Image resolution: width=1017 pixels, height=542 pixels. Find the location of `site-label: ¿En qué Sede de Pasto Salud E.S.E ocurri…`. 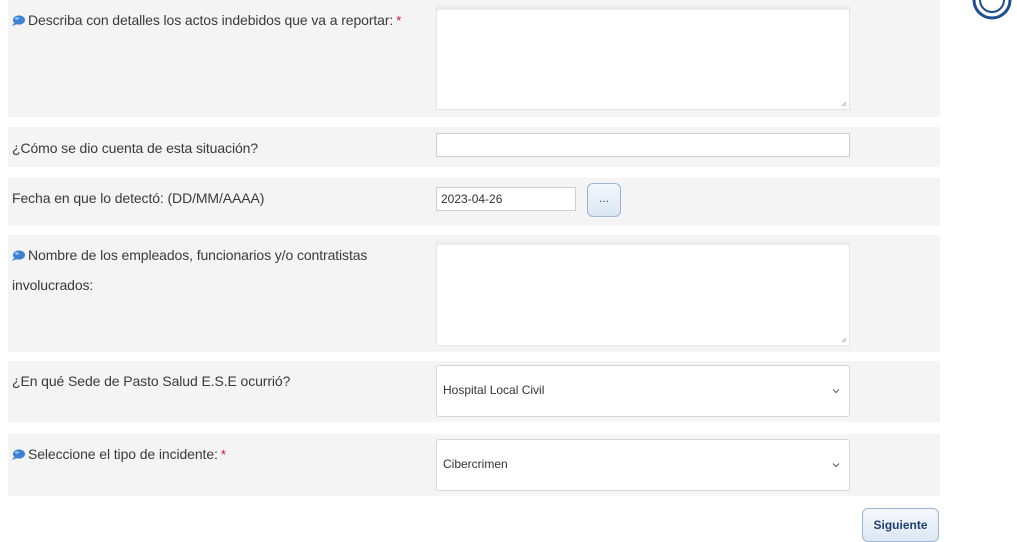

site-label: ¿En qué Sede de Pasto Salud E.S.E ocurri… is located at coordinates (151, 381).